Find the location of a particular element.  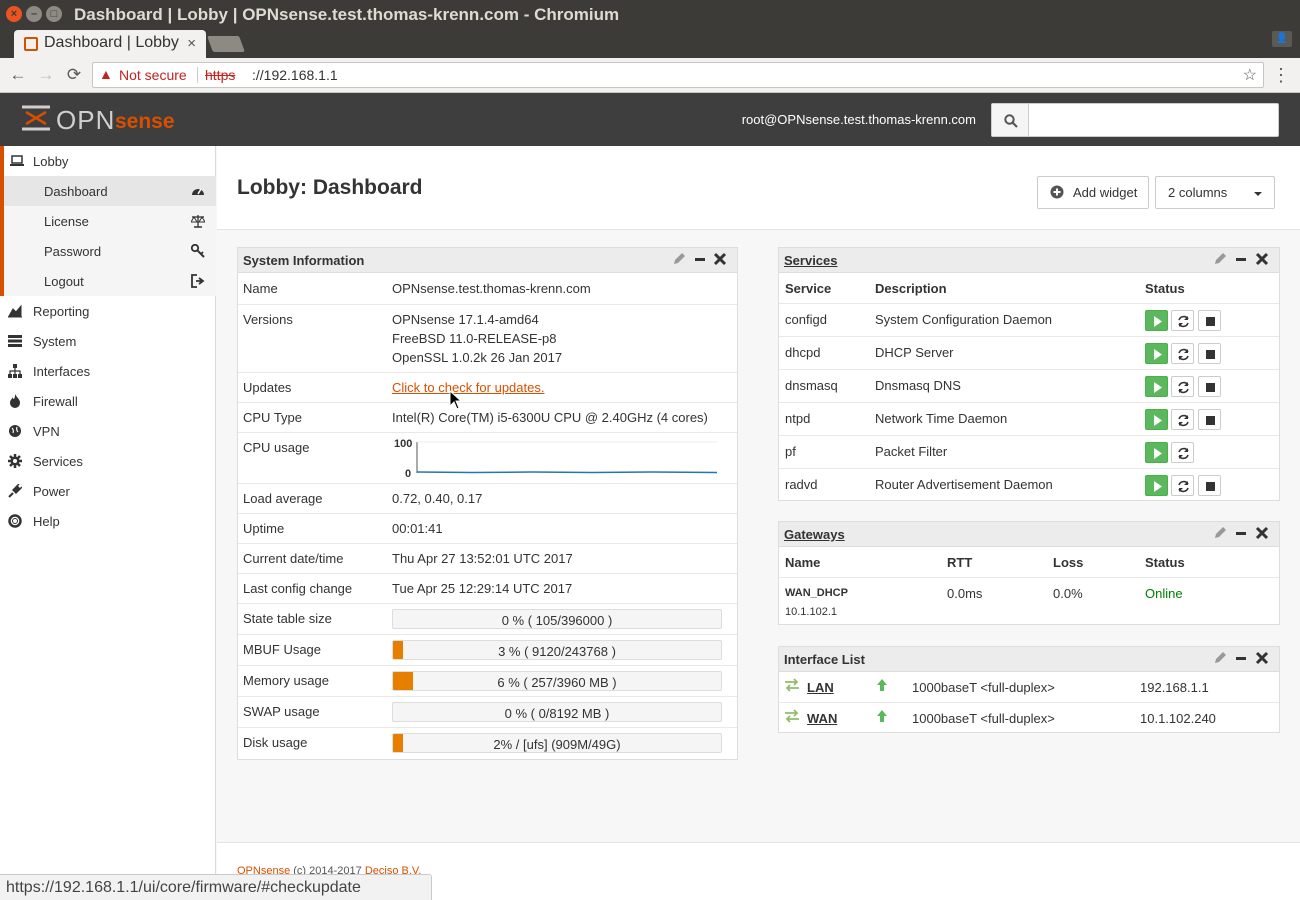

row-label: Name is located at coordinates (260, 288).